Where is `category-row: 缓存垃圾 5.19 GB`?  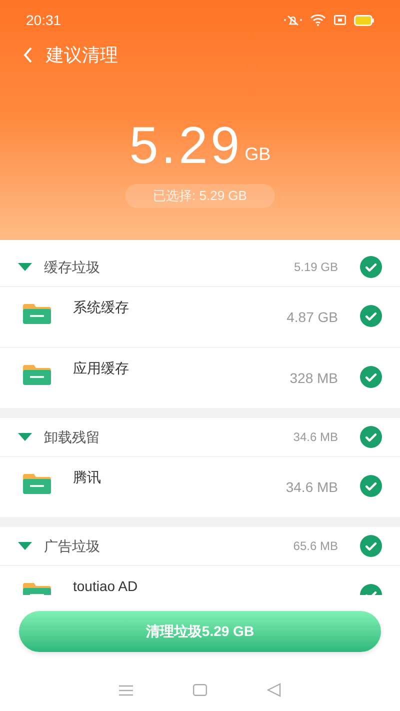 category-row: 缓存垃圾 5.19 GB is located at coordinates (200, 267).